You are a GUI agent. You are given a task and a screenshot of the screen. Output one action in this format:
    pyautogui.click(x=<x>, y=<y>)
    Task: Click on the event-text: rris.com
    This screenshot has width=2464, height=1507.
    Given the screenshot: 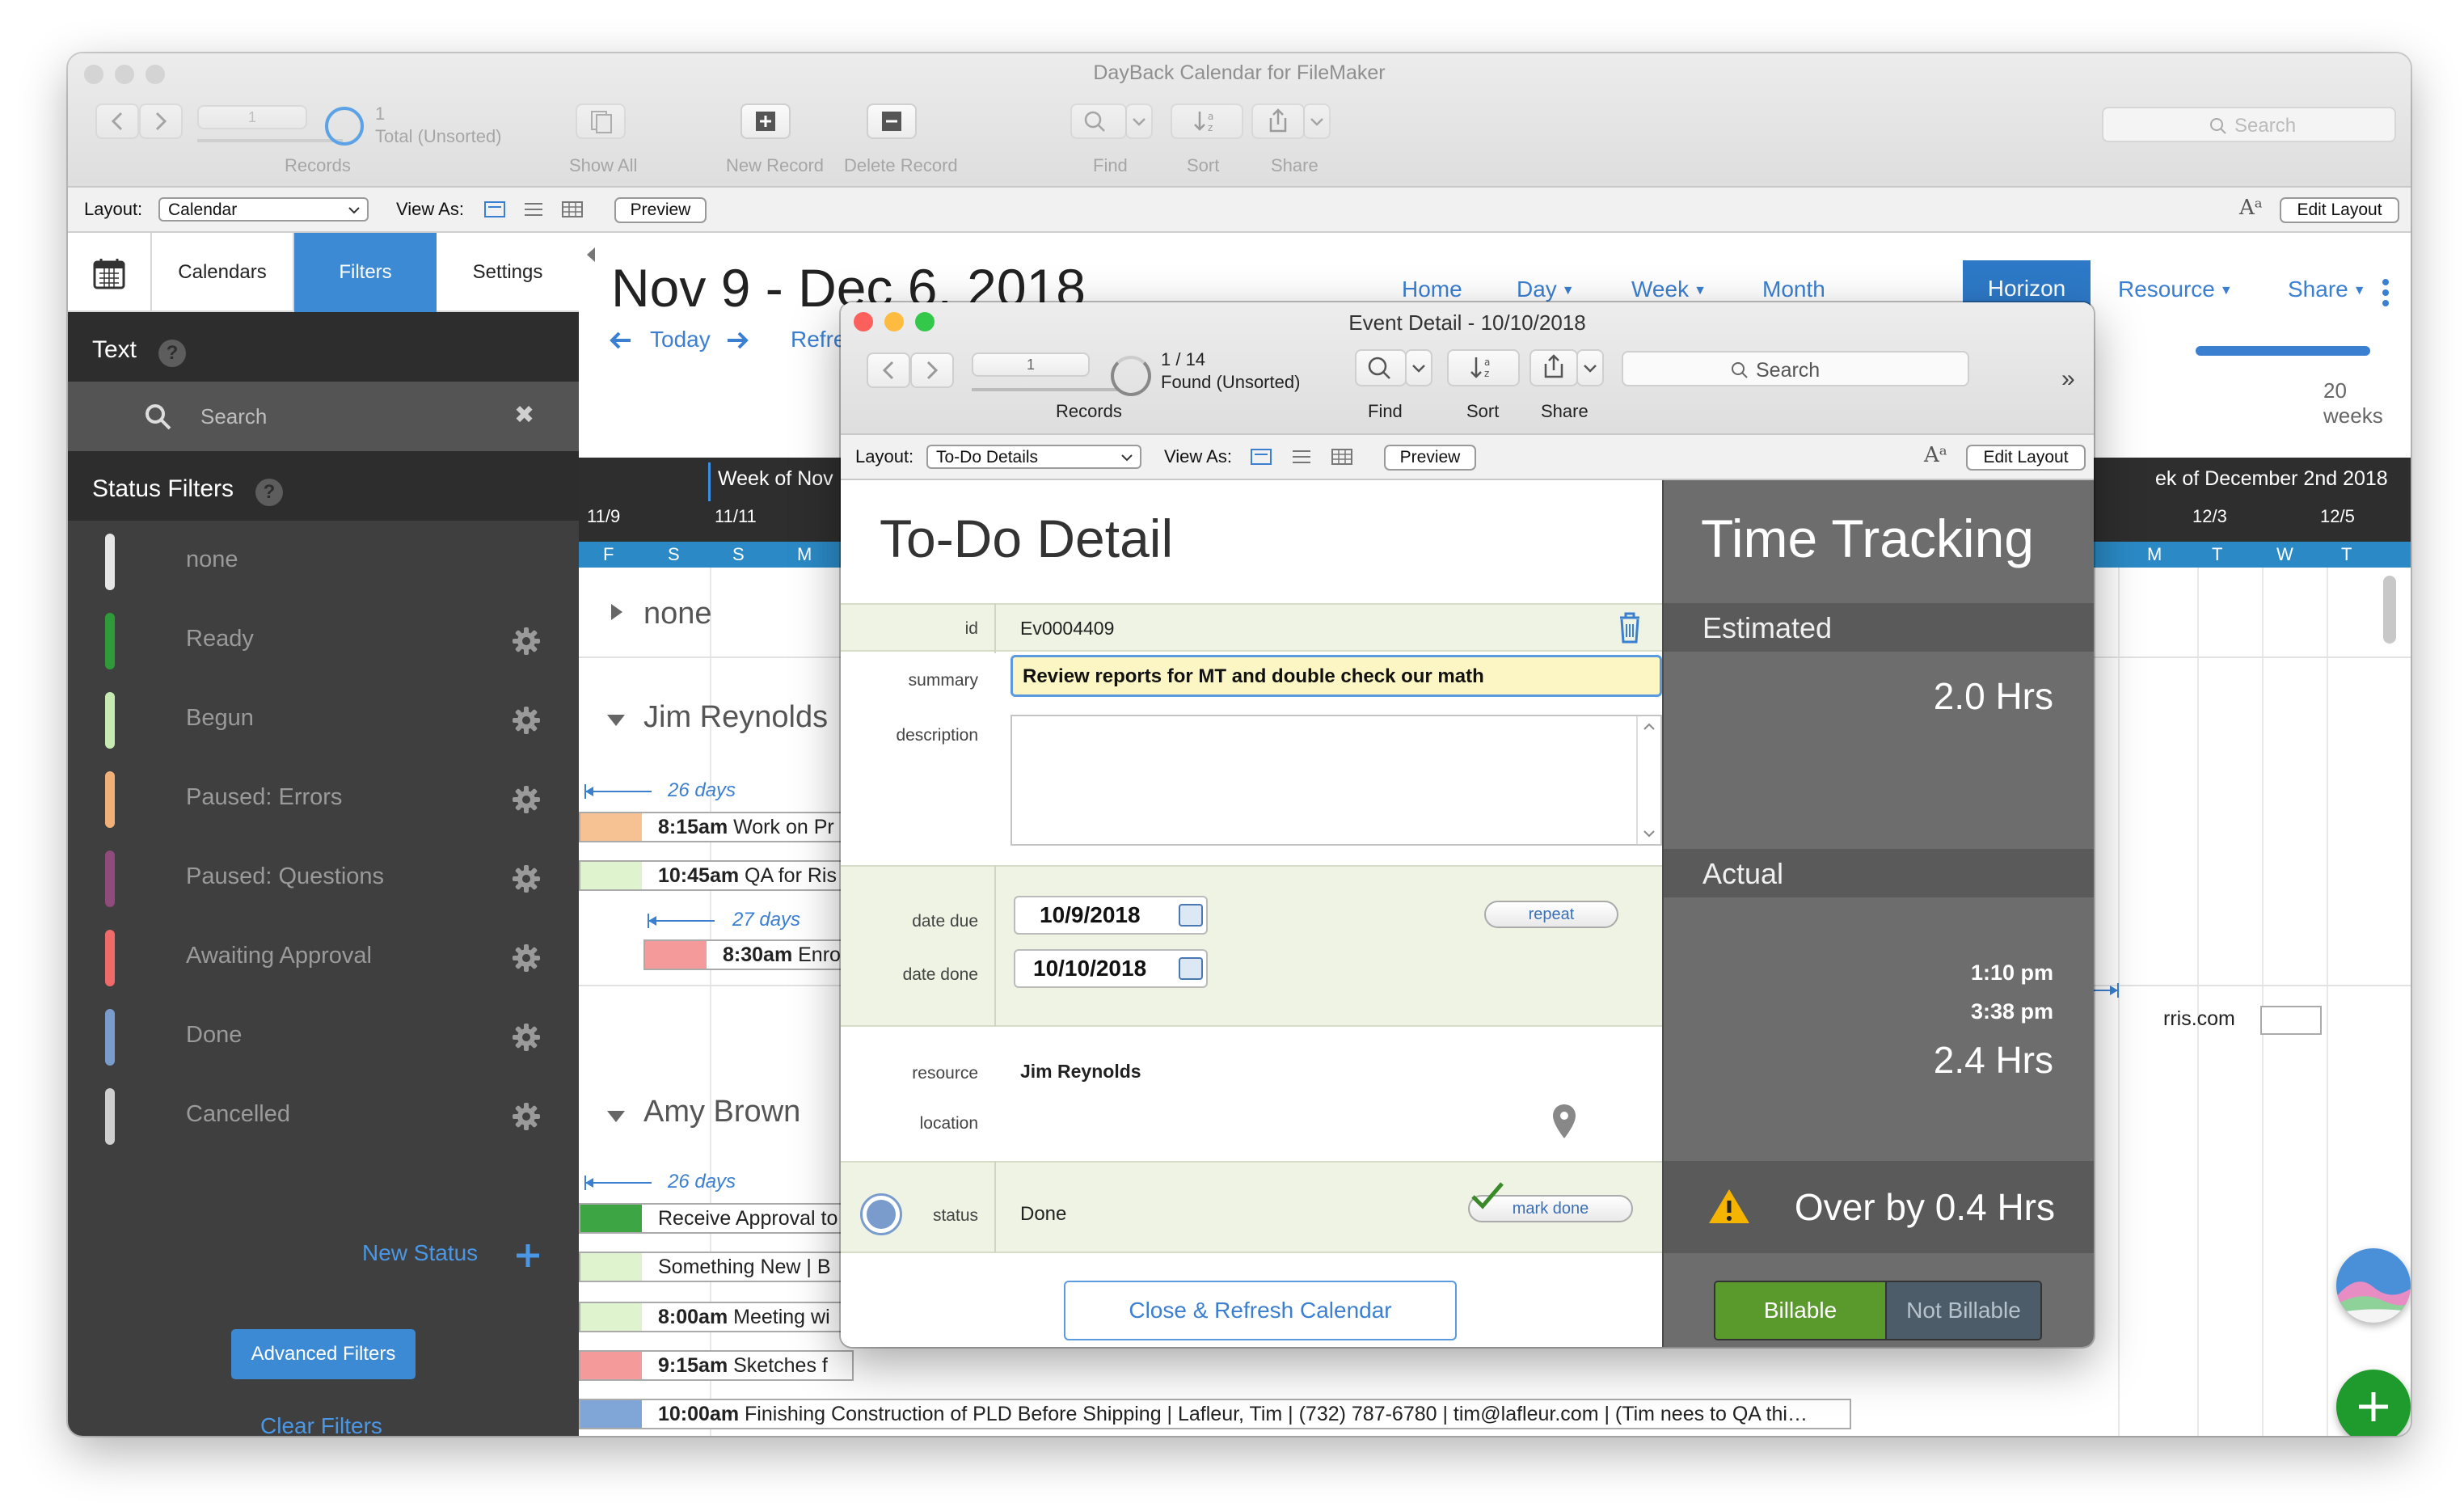 What is the action you would take?
    pyautogui.click(x=2199, y=1019)
    